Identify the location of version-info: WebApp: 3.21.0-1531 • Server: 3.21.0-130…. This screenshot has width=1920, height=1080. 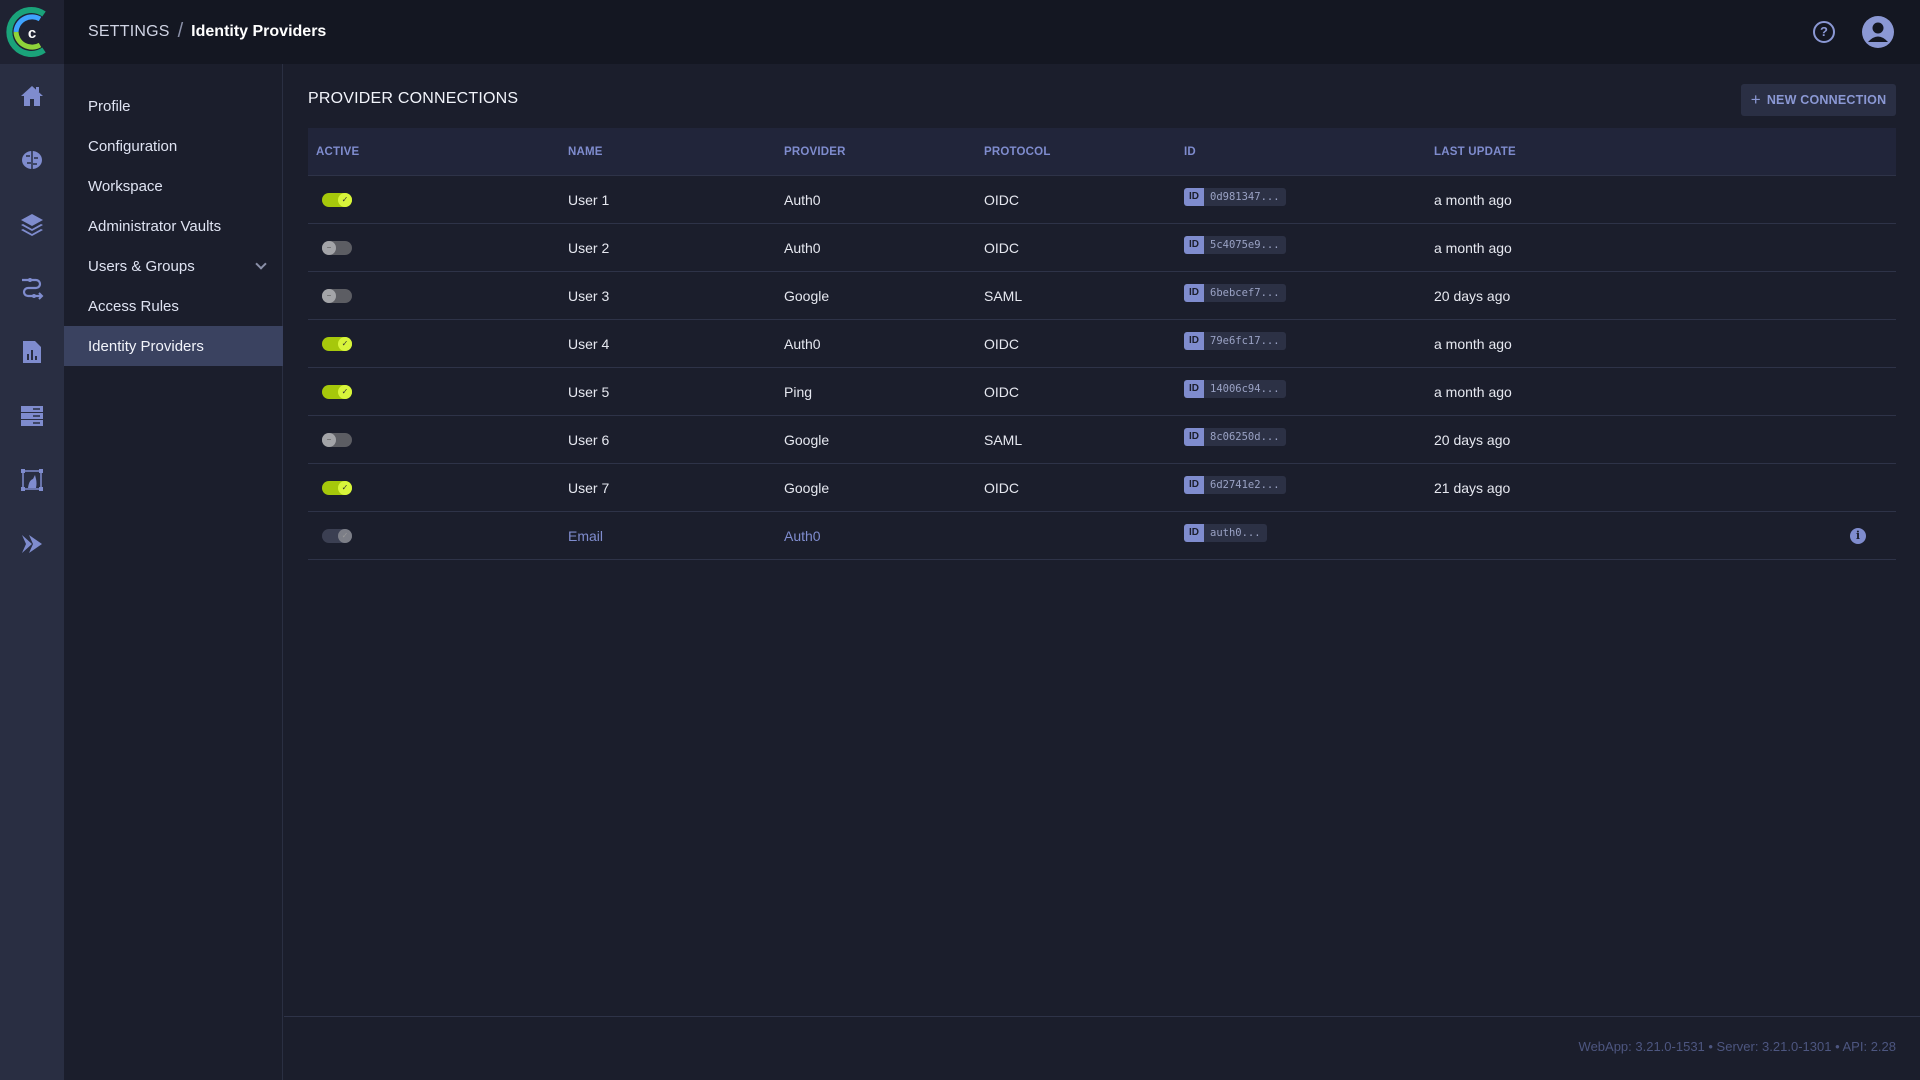
(1737, 1046).